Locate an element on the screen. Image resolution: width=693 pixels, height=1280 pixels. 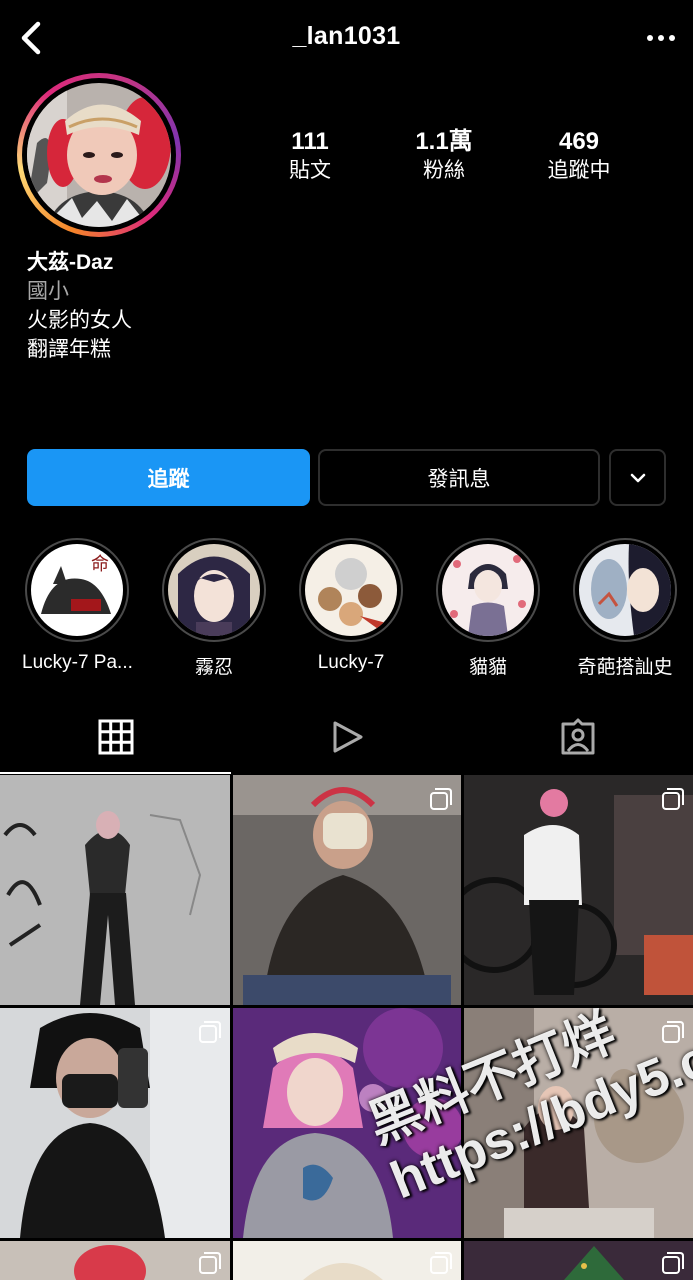
following-count-value: 469 is located at coordinates (579, 141).